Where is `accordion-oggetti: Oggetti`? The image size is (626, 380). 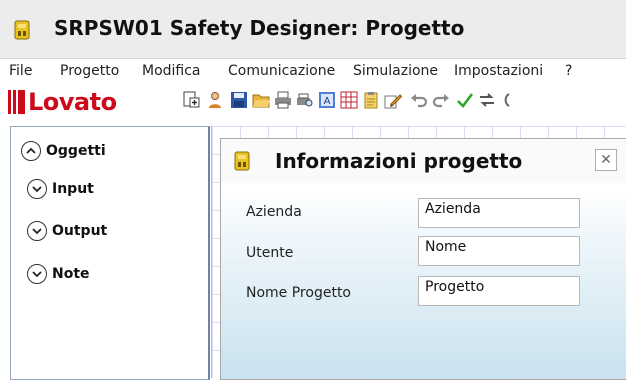 accordion-oggetti: Oggetti is located at coordinates (63, 151).